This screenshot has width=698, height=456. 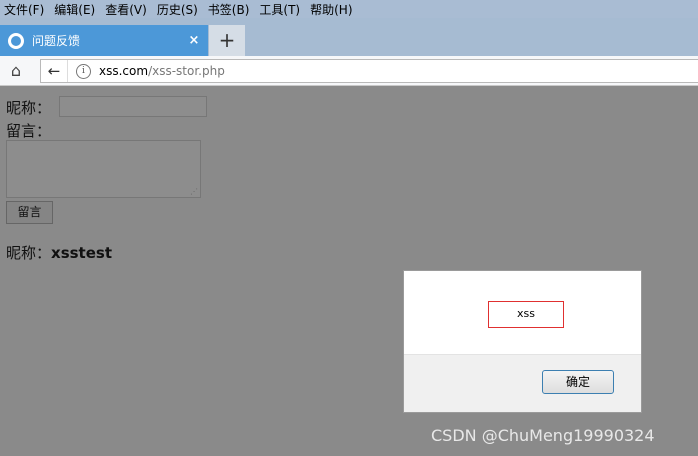 What do you see at coordinates (29, 131) in the screenshot?
I see `message-label: 留言：` at bounding box center [29, 131].